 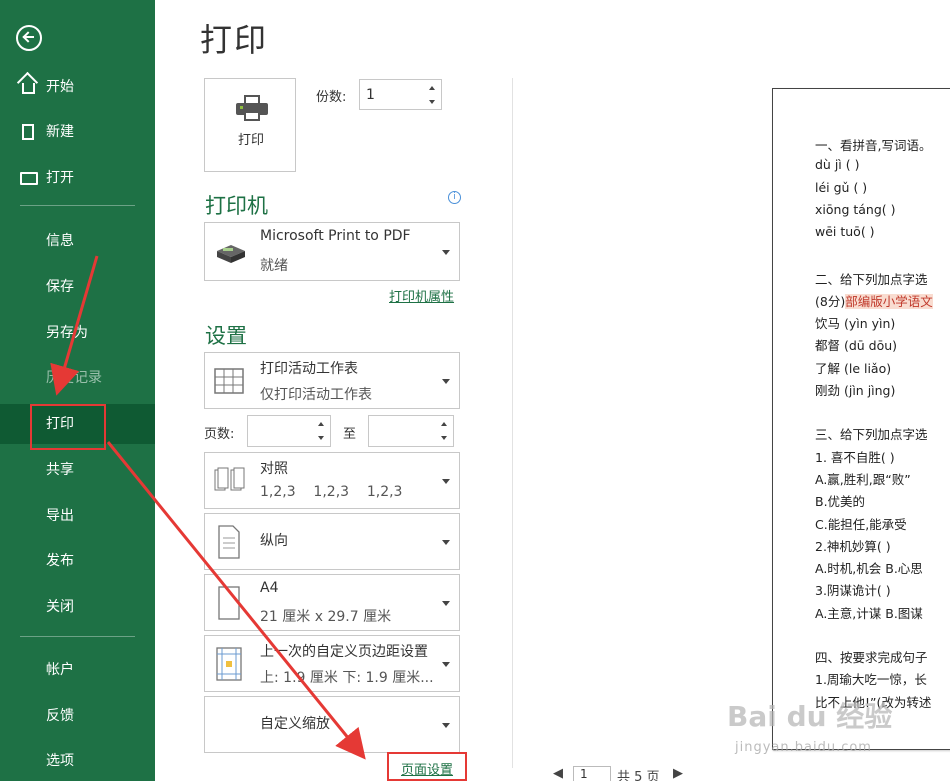 I want to click on paper-size-select: A4 21 厘米 x 29.7 厘米, so click(x=332, y=602).